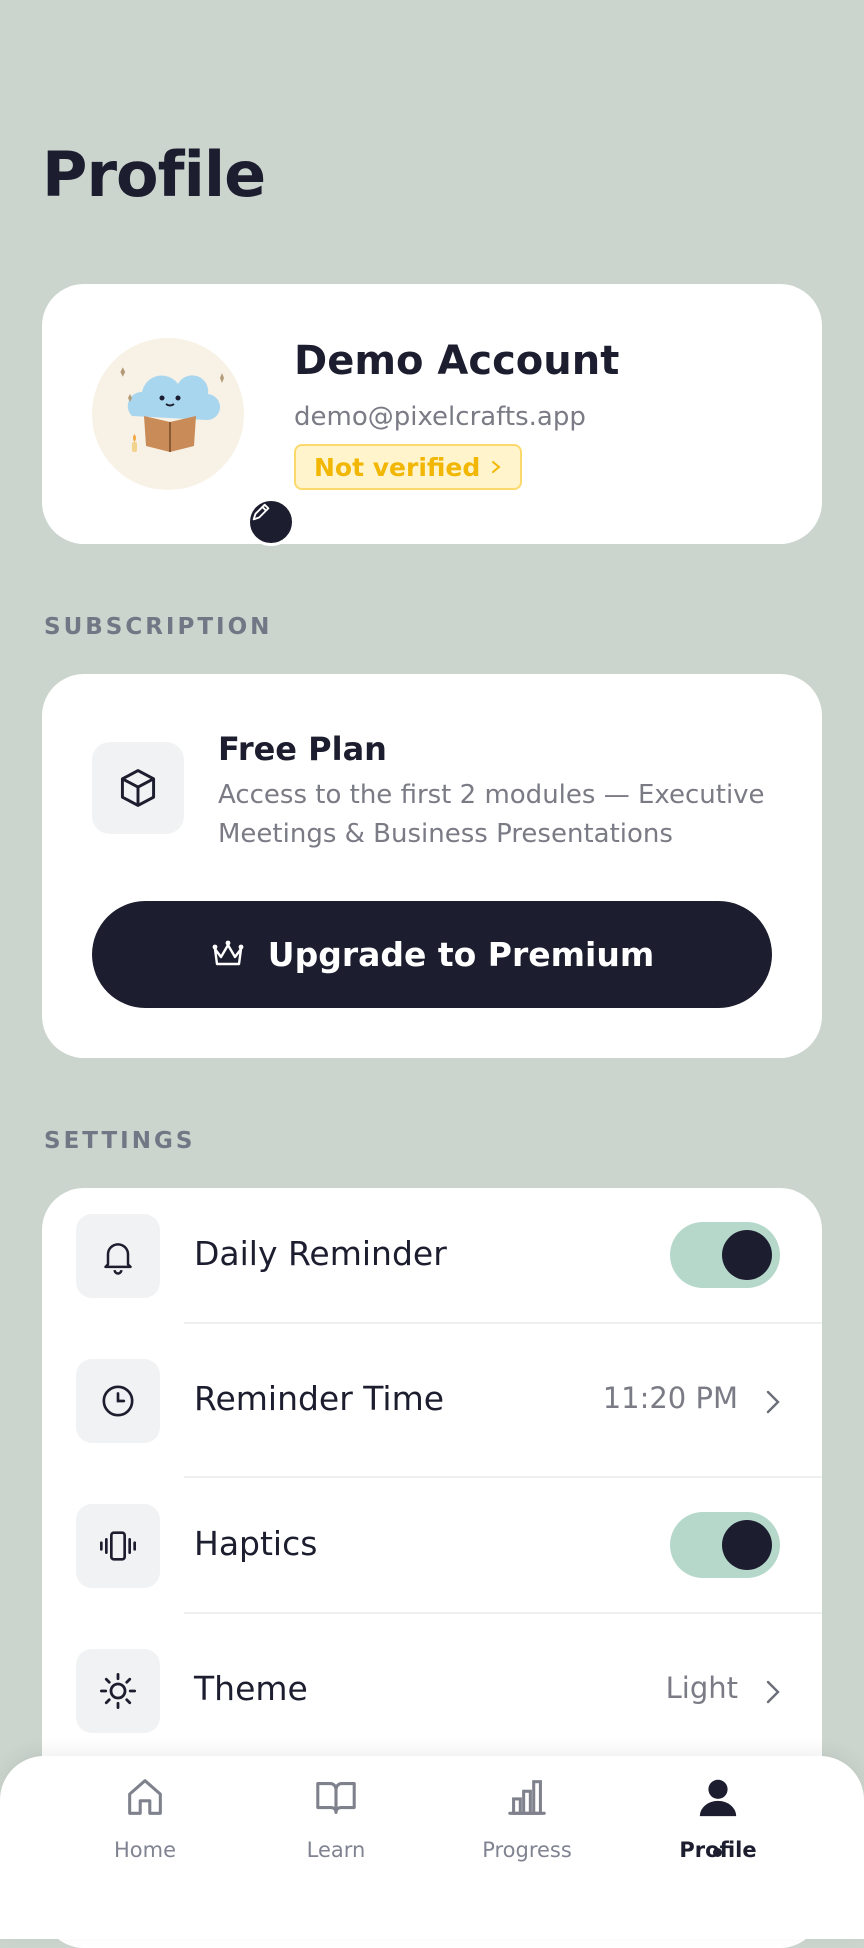 The height and width of the screenshot is (1948, 864). What do you see at coordinates (432, 1693) in the screenshot?
I see `setting-theme: Theme Light` at bounding box center [432, 1693].